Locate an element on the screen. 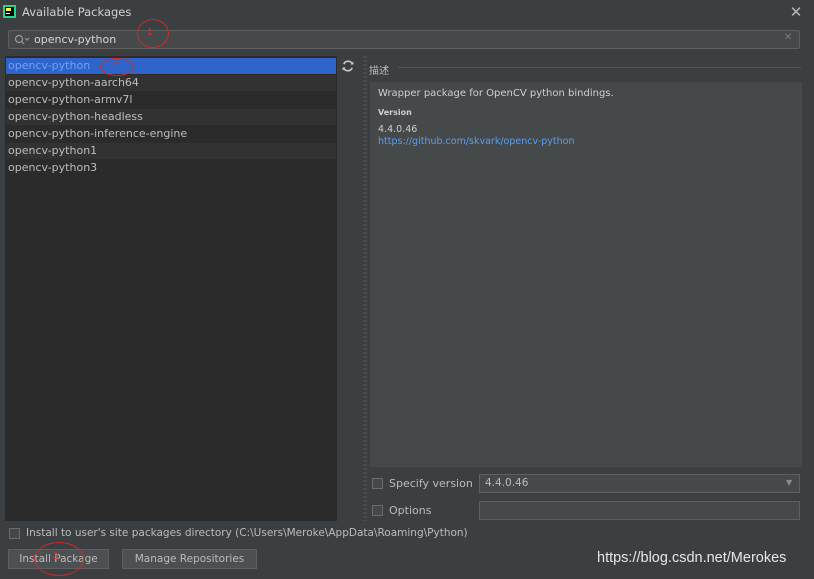 This screenshot has height=579, width=814. package-item-opencv-python-aarch64: opencv-python-aarch64 is located at coordinates (171, 83).